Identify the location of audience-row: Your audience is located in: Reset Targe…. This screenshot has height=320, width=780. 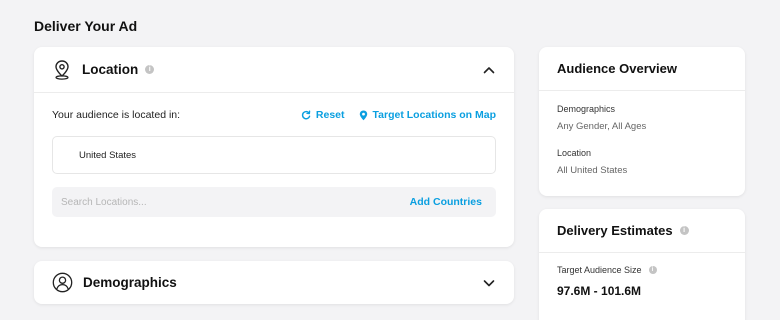
(274, 115).